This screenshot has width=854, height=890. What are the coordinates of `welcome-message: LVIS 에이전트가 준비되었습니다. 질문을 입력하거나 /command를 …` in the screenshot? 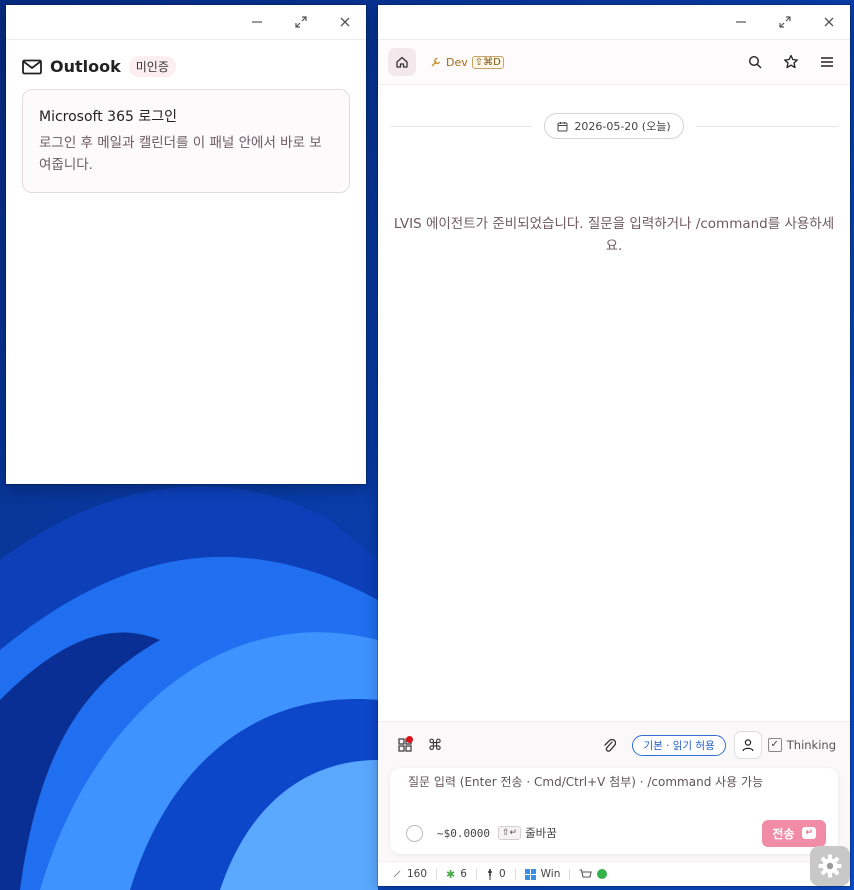 It's located at (614, 235).